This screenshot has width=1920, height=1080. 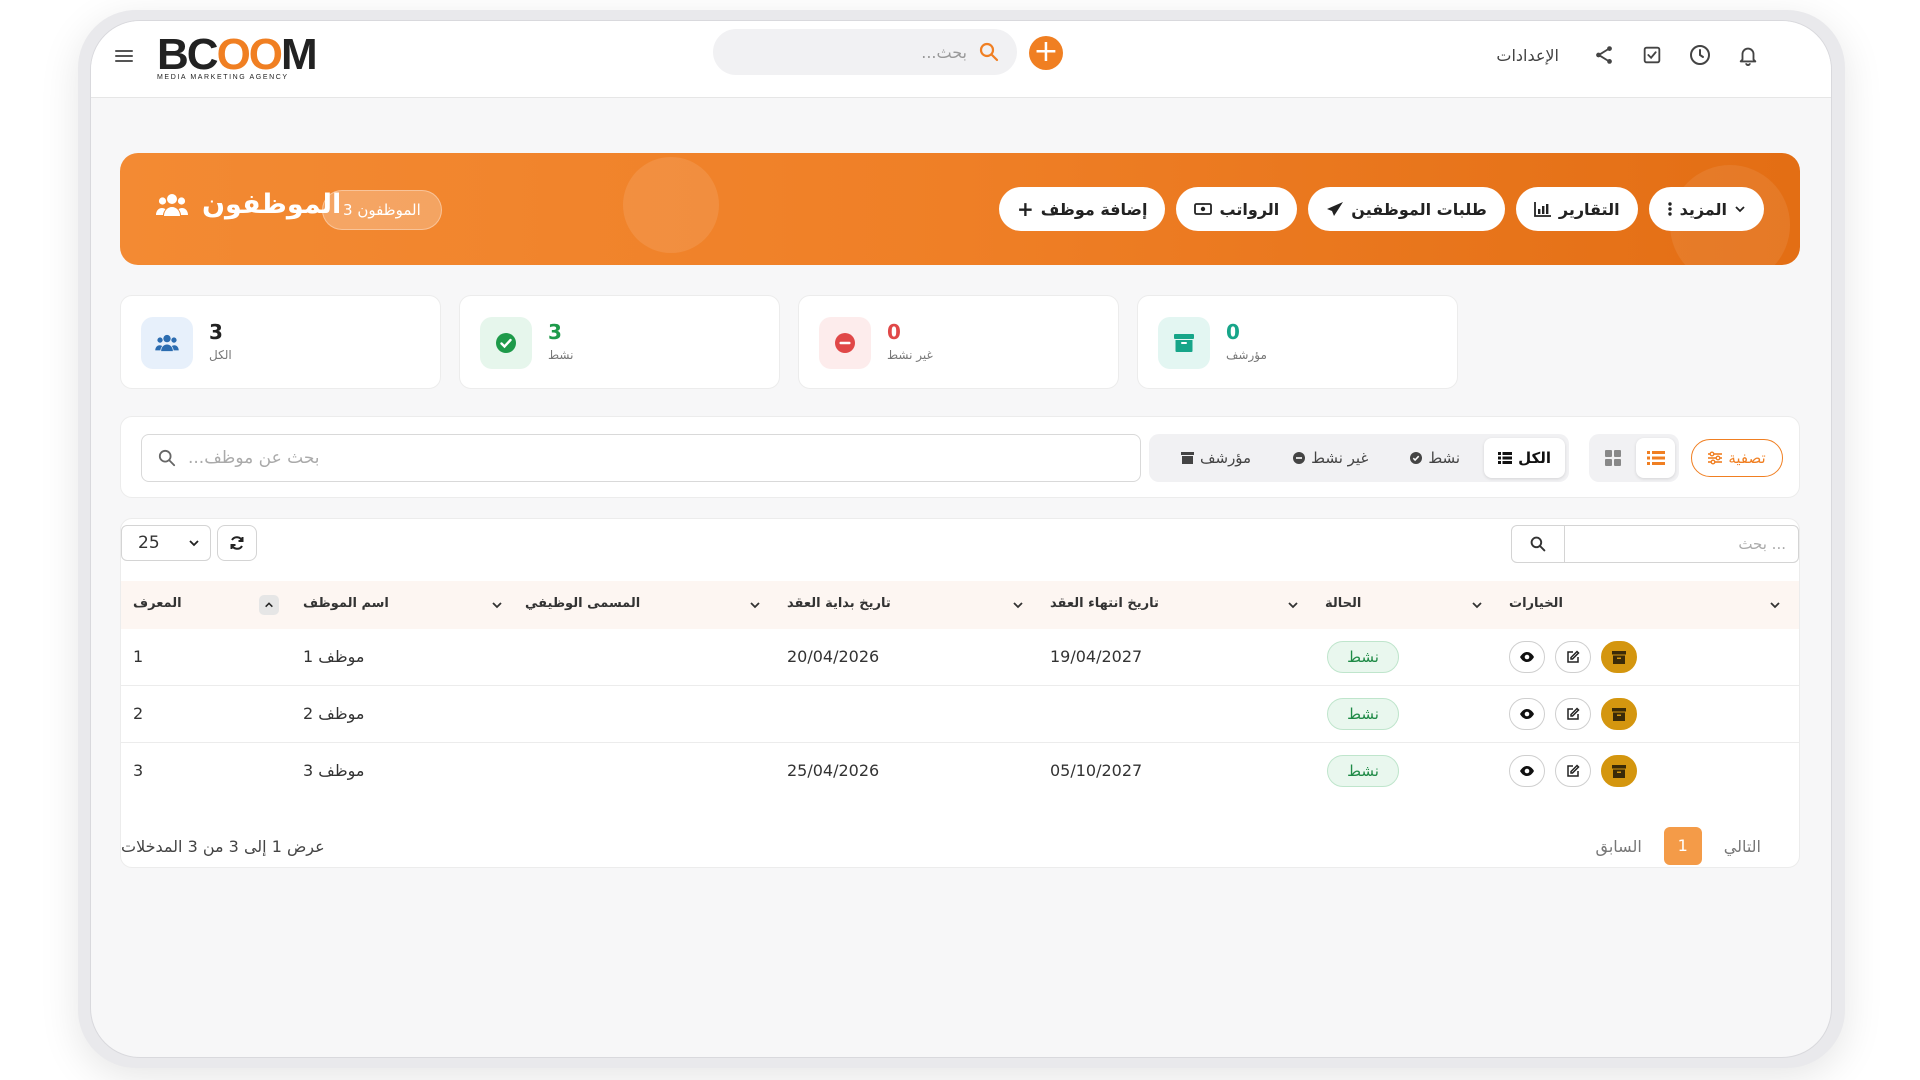 I want to click on reports-button-label: التقارير, so click(x=1589, y=209).